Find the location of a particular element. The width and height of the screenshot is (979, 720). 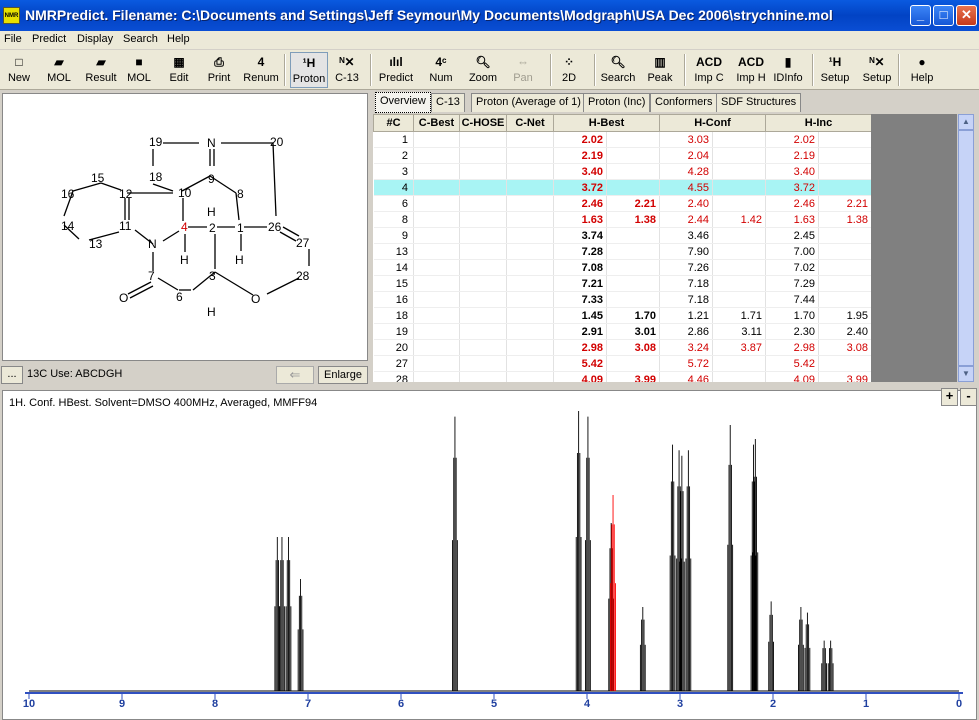

menu-search: Search is located at coordinates (140, 39).